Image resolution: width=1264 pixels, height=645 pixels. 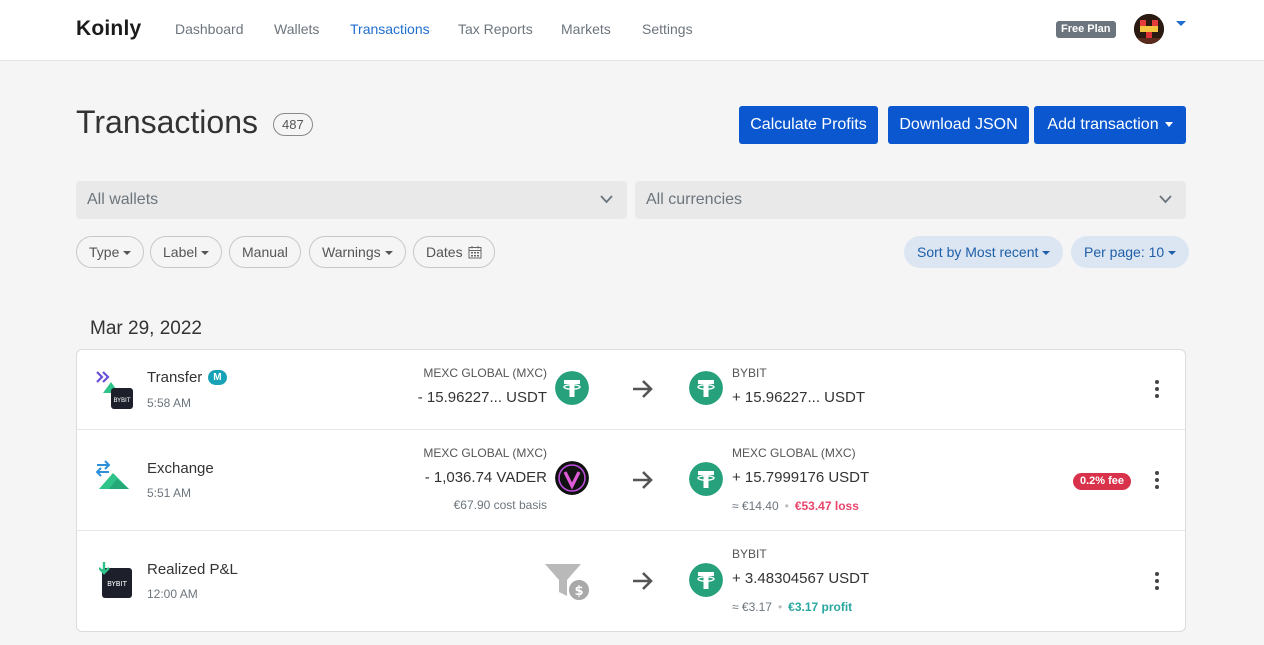 What do you see at coordinates (1086, 29) in the screenshot?
I see `plan-badge: Free Plan` at bounding box center [1086, 29].